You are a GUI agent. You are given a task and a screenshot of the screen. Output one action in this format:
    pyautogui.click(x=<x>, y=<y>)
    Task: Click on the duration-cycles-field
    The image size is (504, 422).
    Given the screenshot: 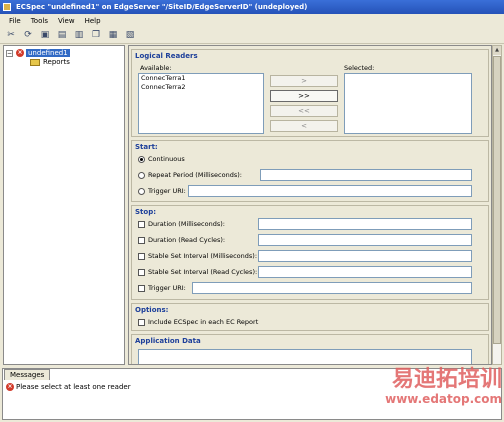 What is the action you would take?
    pyautogui.click(x=365, y=240)
    